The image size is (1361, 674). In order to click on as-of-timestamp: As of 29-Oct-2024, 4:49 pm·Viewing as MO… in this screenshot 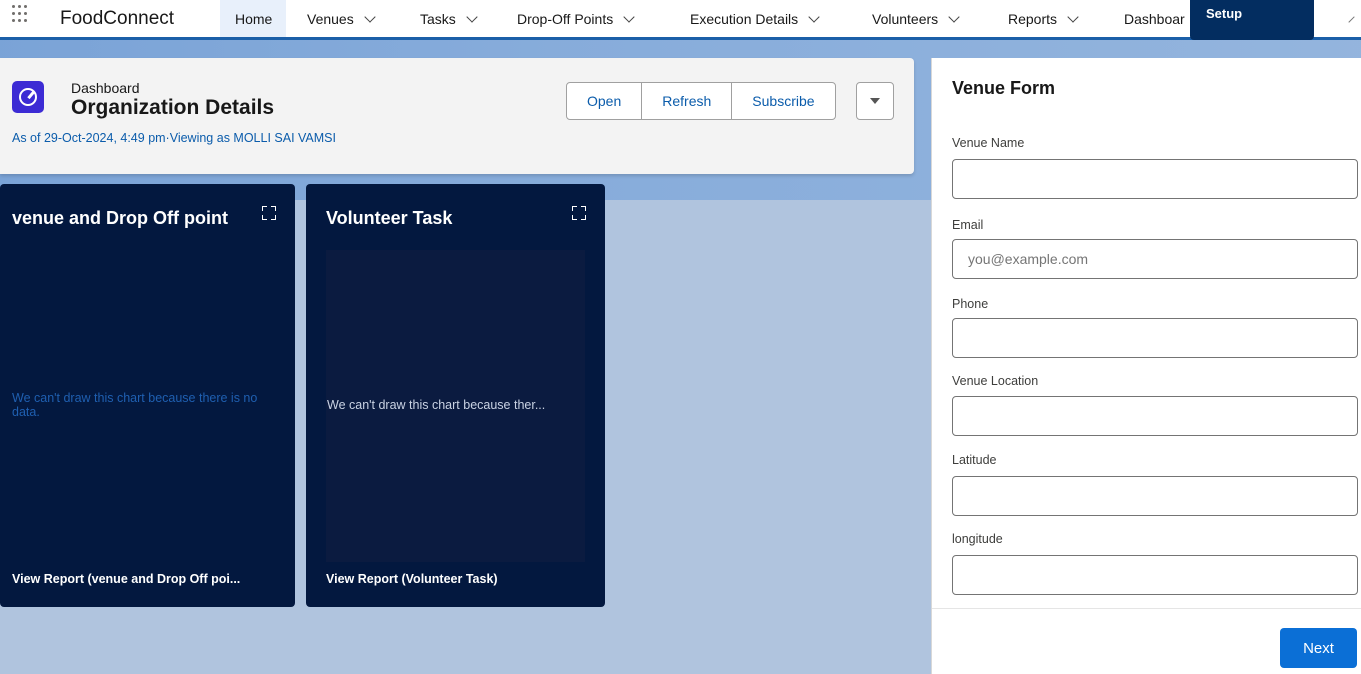, I will do `click(174, 138)`.